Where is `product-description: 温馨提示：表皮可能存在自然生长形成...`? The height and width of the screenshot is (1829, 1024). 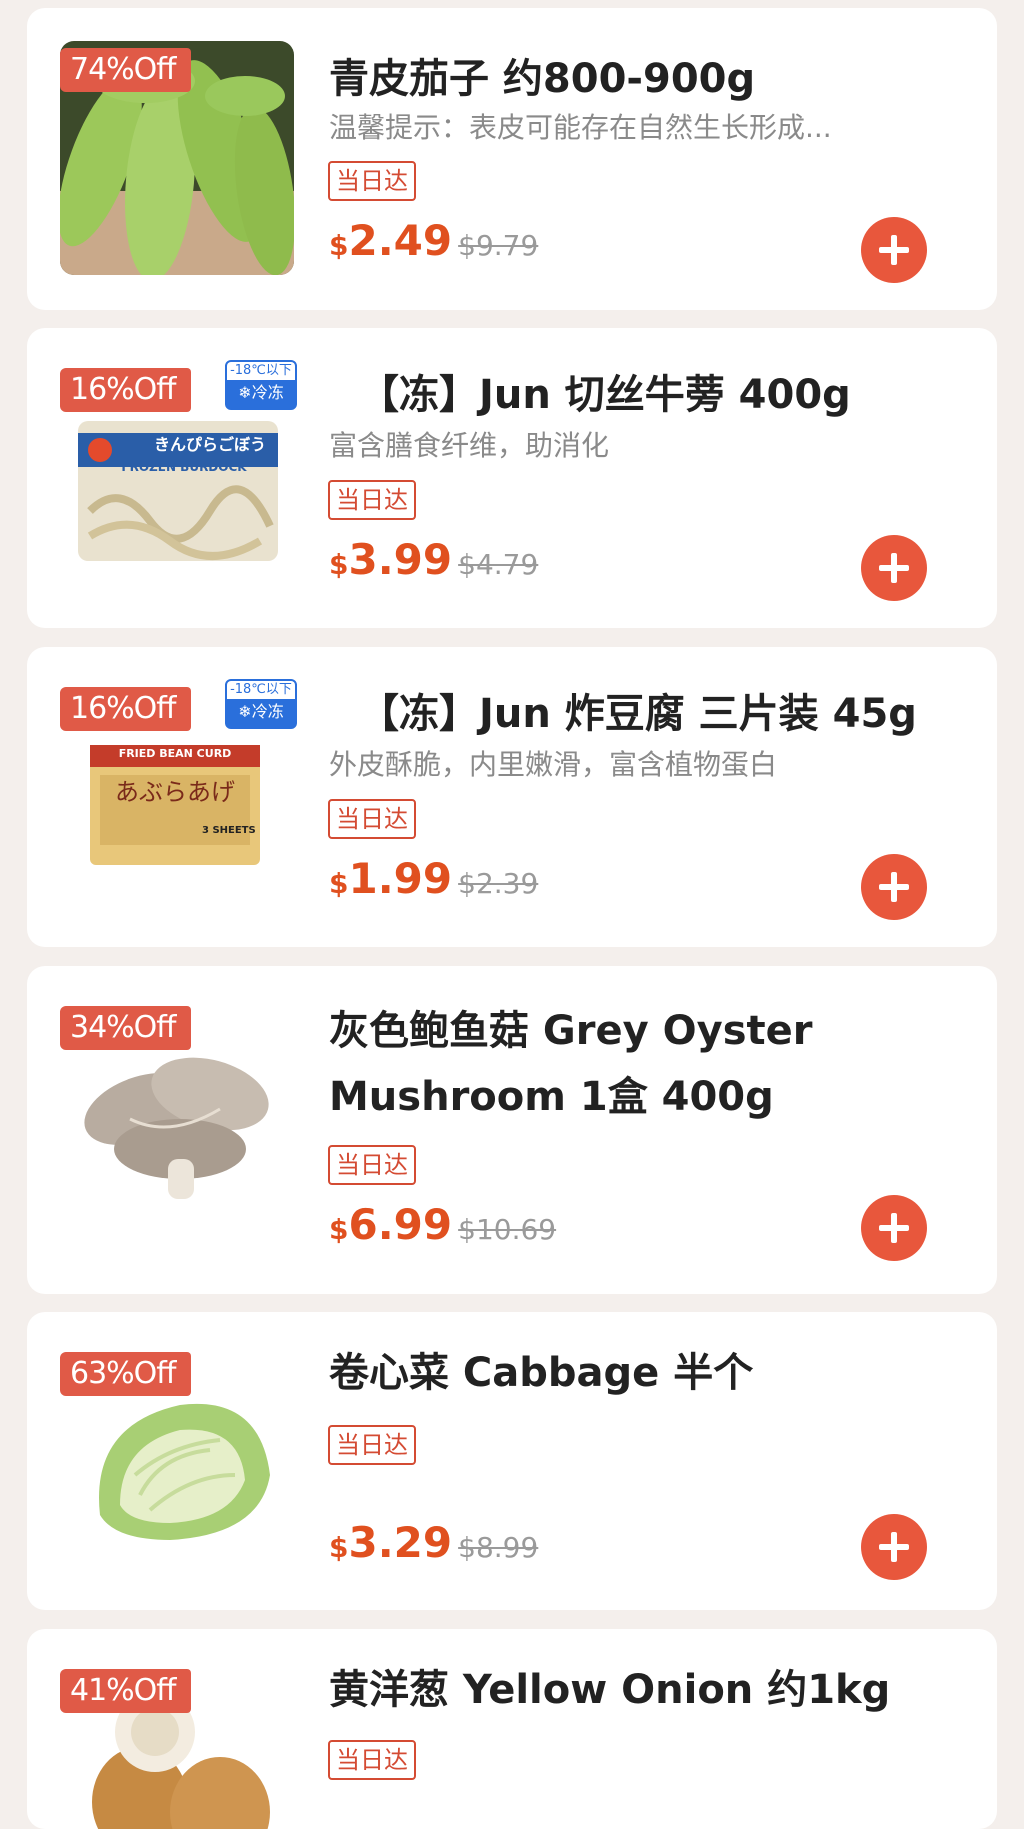 product-description: 温馨提示：表皮可能存在自然生长形成... is located at coordinates (580, 127).